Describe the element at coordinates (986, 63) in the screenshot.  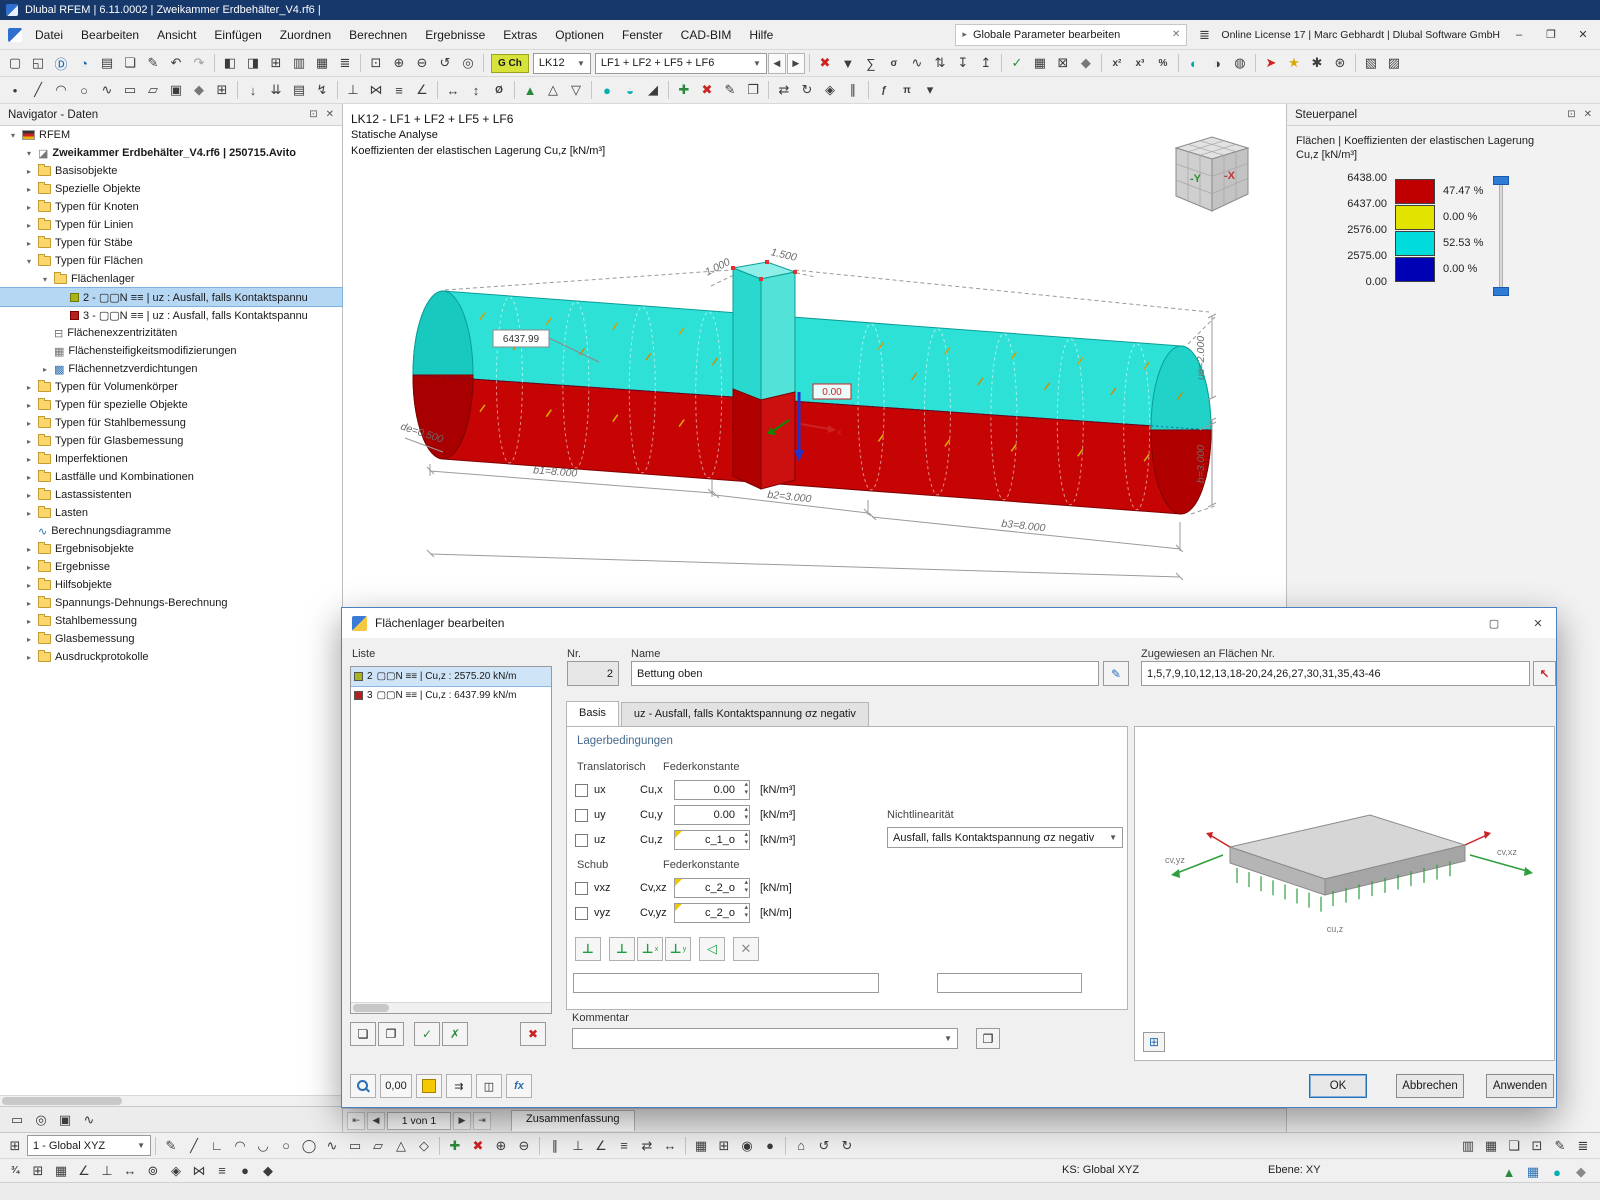
I see `export-icon: ↥` at that location.